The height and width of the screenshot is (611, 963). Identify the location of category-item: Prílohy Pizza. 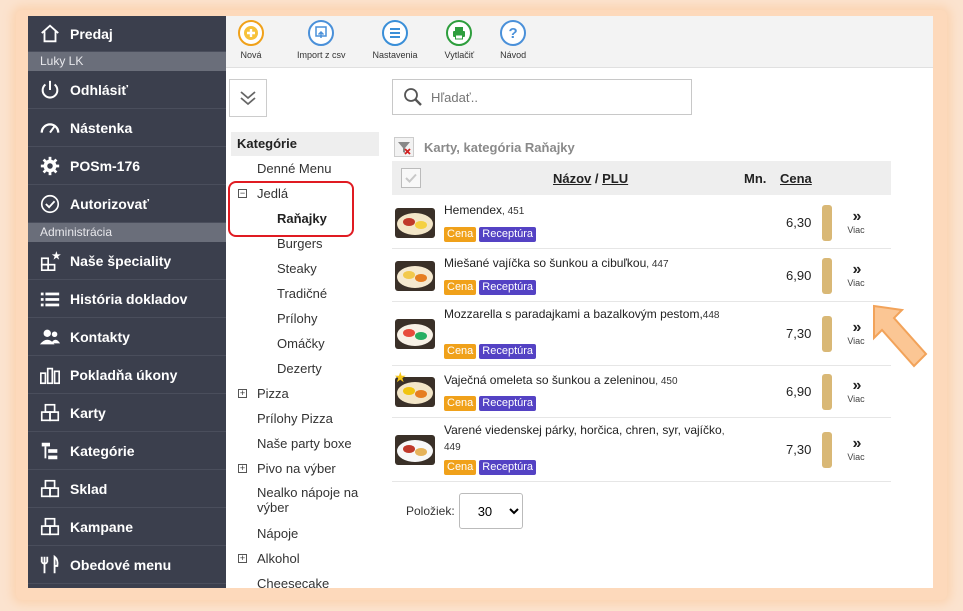
(305, 418).